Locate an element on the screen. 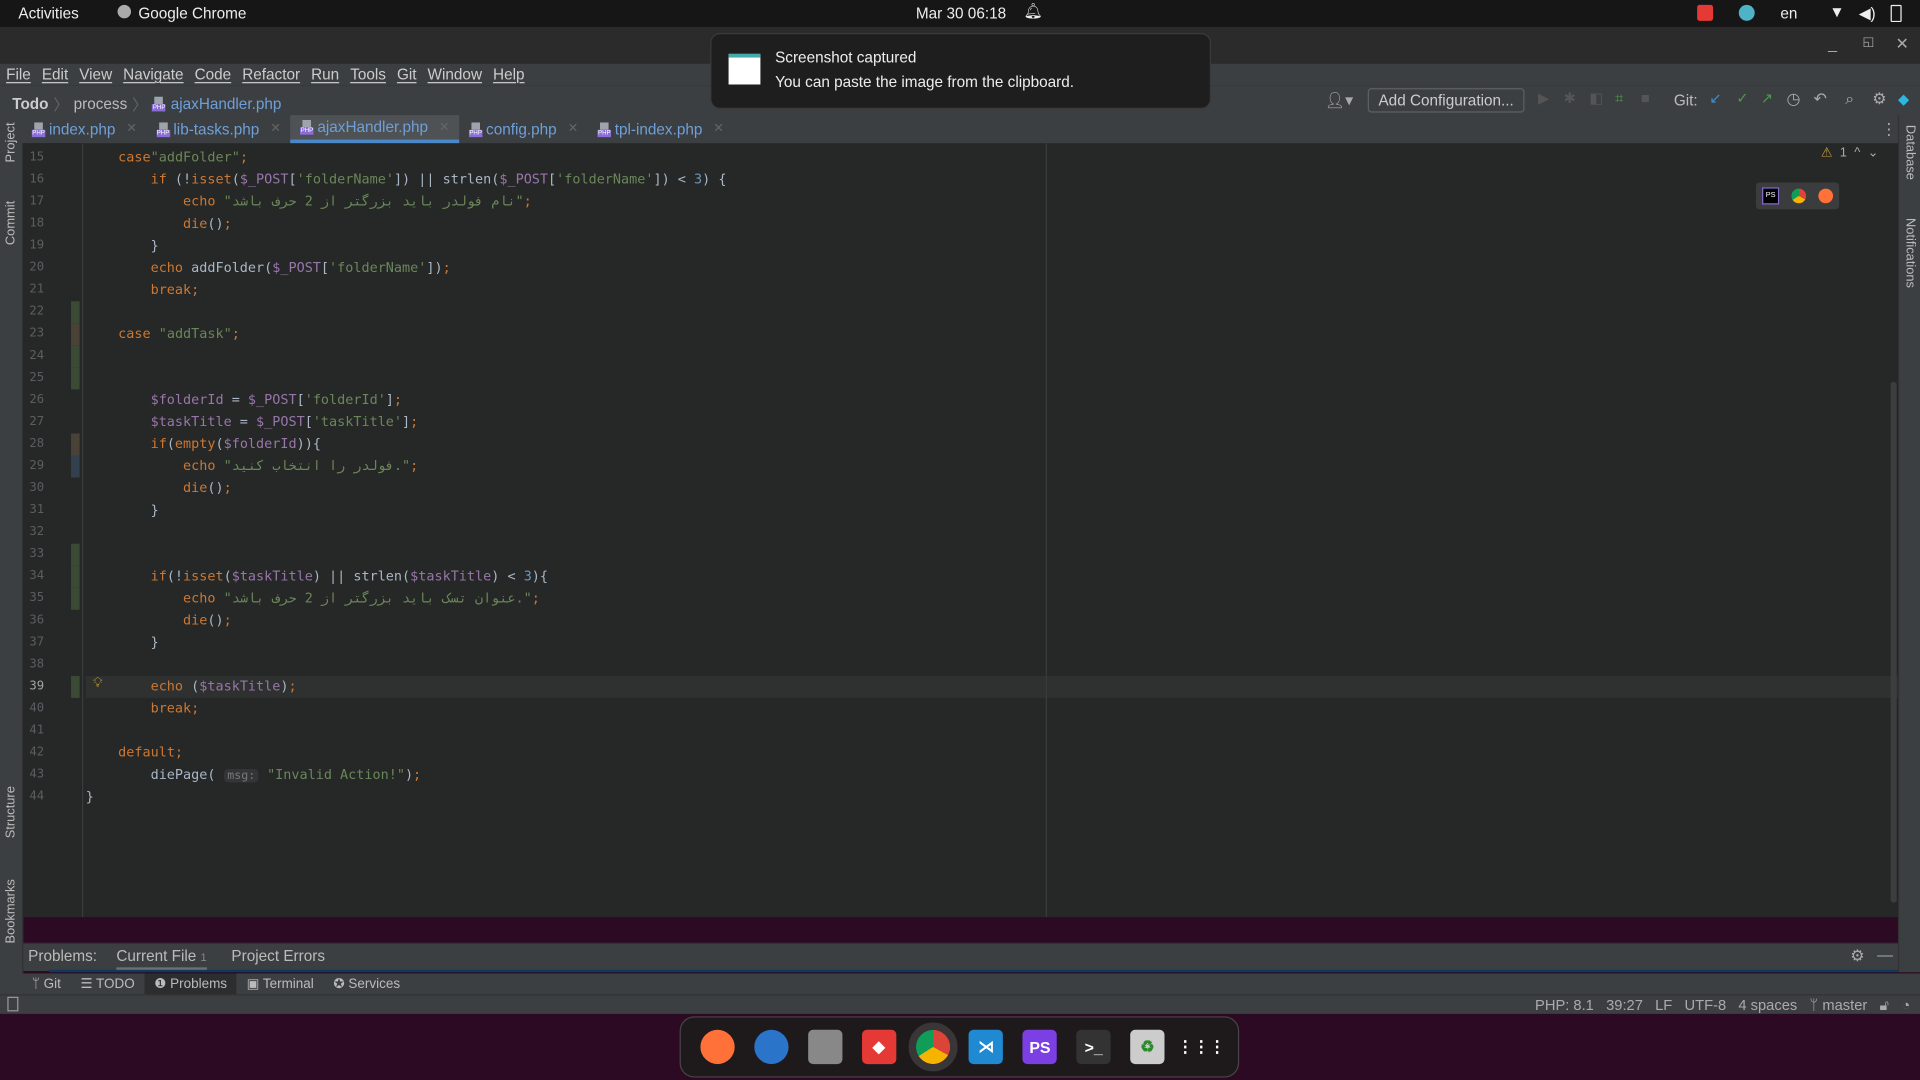 The height and width of the screenshot is (1080, 1920). more-options-icon: ⋮ is located at coordinates (1889, 130).